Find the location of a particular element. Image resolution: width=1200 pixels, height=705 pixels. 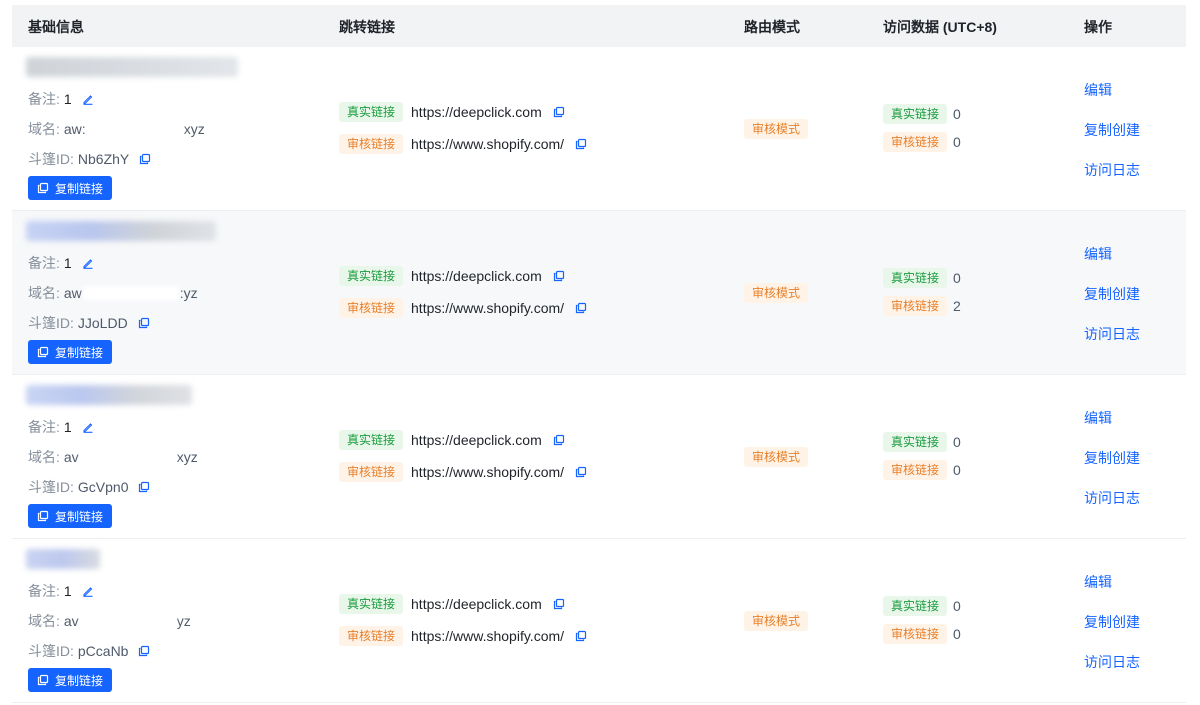

domain-end: :yz is located at coordinates (188, 293).